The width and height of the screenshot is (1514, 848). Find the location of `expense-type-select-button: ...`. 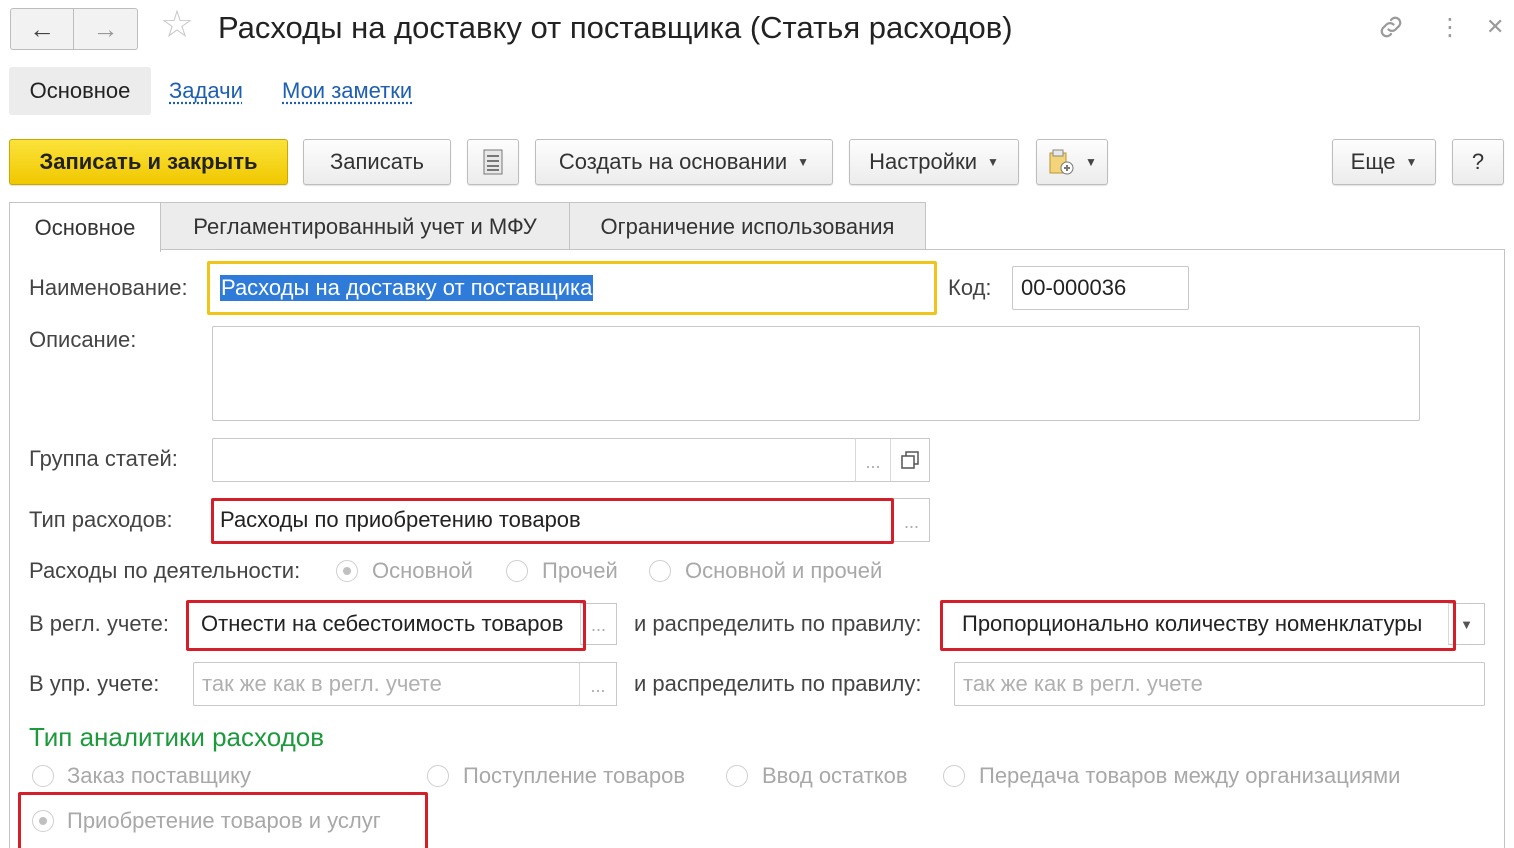

expense-type-select-button: ... is located at coordinates (911, 520).